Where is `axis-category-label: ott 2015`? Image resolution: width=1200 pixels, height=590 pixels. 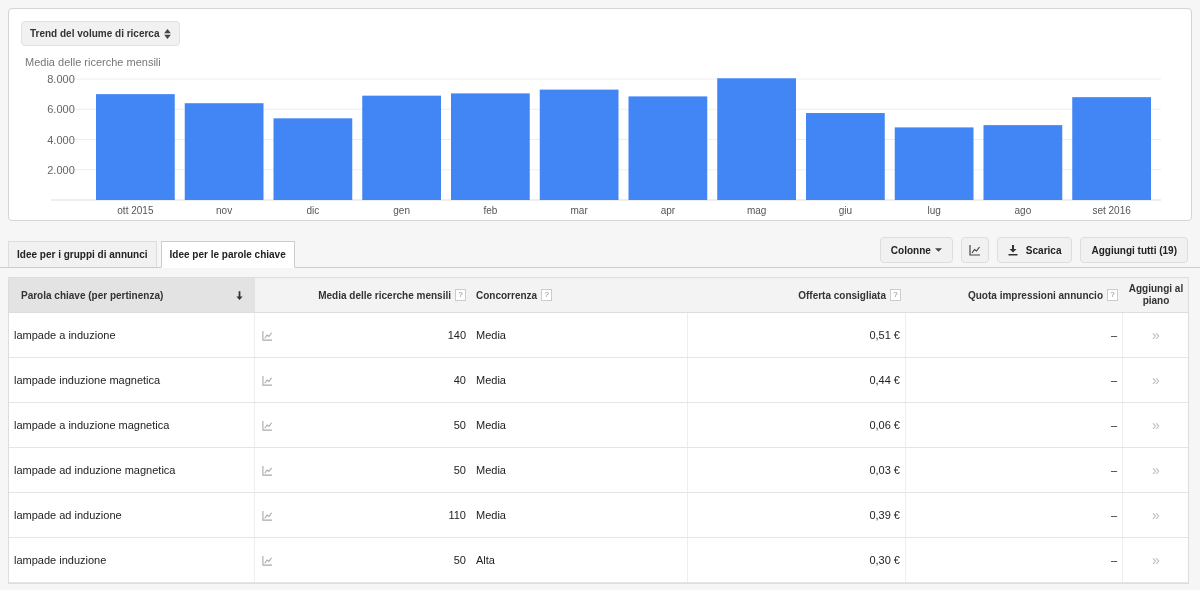
axis-category-label: ott 2015 is located at coordinates (135, 210).